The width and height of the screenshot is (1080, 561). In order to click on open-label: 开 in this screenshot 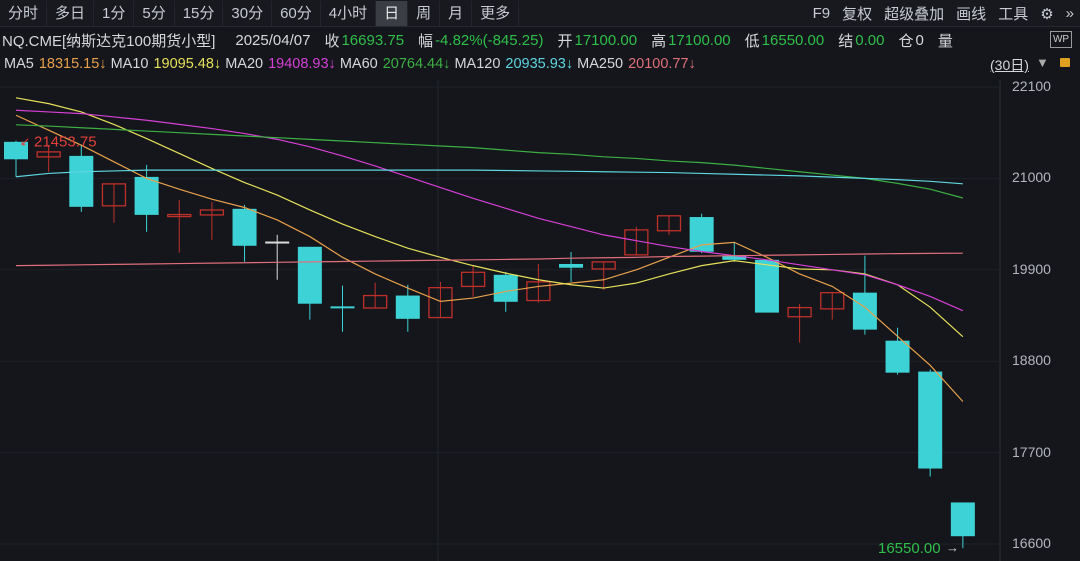, I will do `click(565, 41)`.